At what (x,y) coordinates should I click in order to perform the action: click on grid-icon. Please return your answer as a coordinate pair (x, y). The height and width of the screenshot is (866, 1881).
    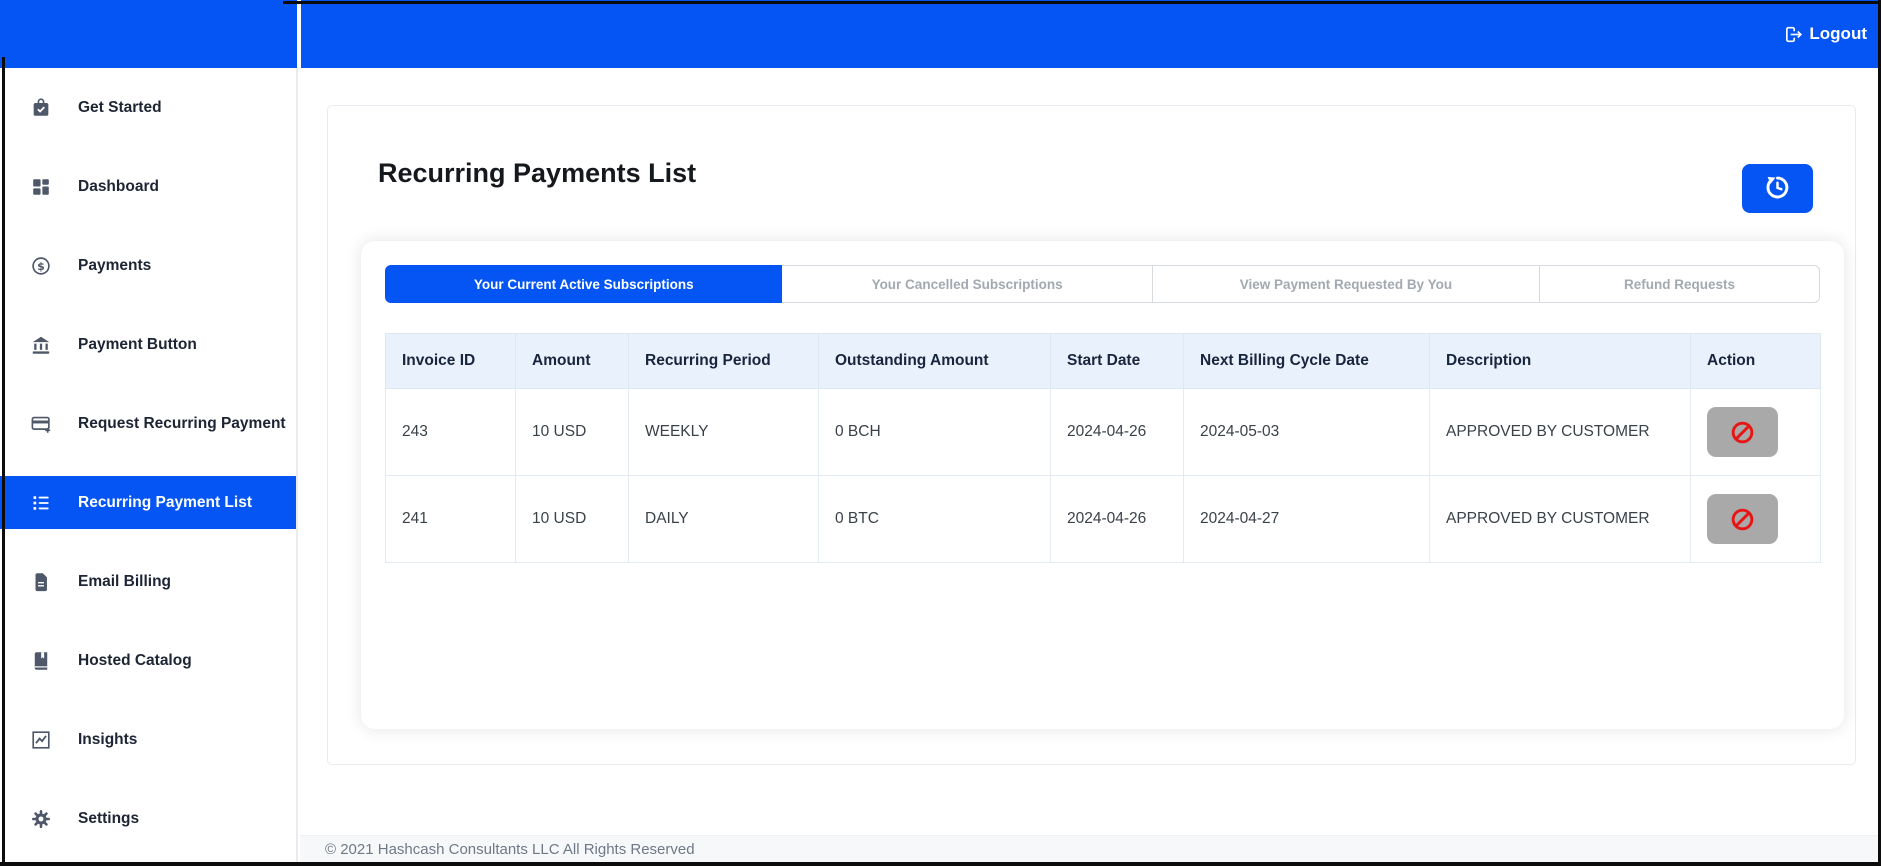
    Looking at the image, I should click on (41, 186).